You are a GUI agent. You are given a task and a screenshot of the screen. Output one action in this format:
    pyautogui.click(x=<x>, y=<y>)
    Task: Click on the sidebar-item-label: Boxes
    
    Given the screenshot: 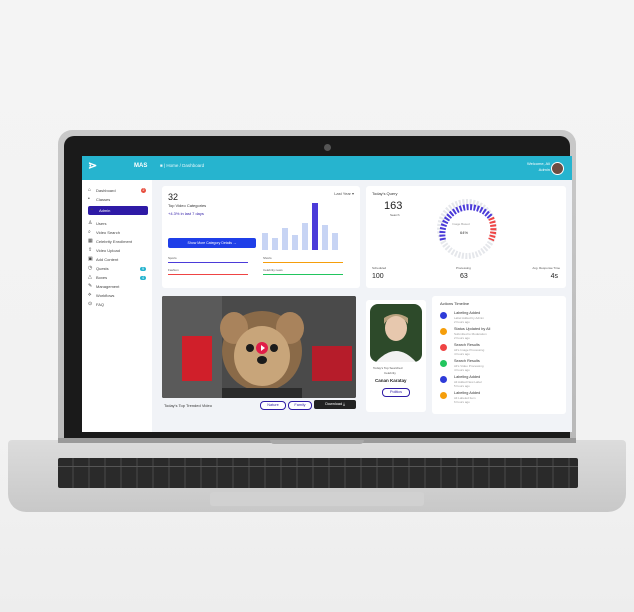 What is the action you would take?
    pyautogui.click(x=102, y=277)
    